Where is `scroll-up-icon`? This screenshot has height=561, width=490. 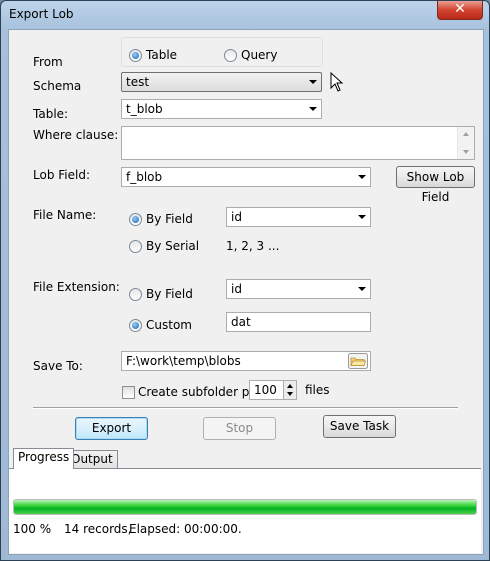
scroll-up-icon is located at coordinates (466, 134).